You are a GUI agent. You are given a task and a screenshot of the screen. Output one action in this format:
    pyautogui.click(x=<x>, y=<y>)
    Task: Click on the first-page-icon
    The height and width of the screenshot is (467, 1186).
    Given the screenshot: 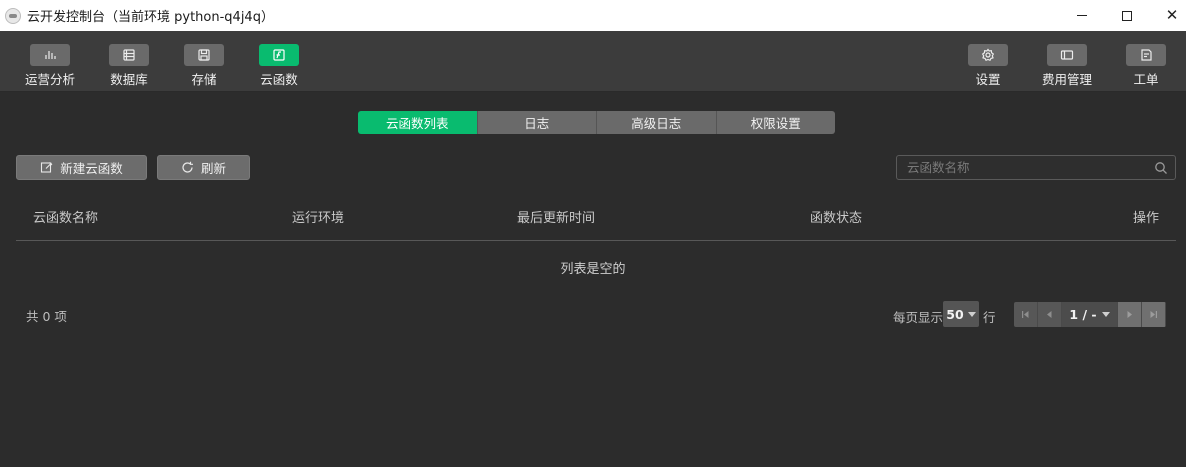 What is the action you would take?
    pyautogui.click(x=1025, y=314)
    